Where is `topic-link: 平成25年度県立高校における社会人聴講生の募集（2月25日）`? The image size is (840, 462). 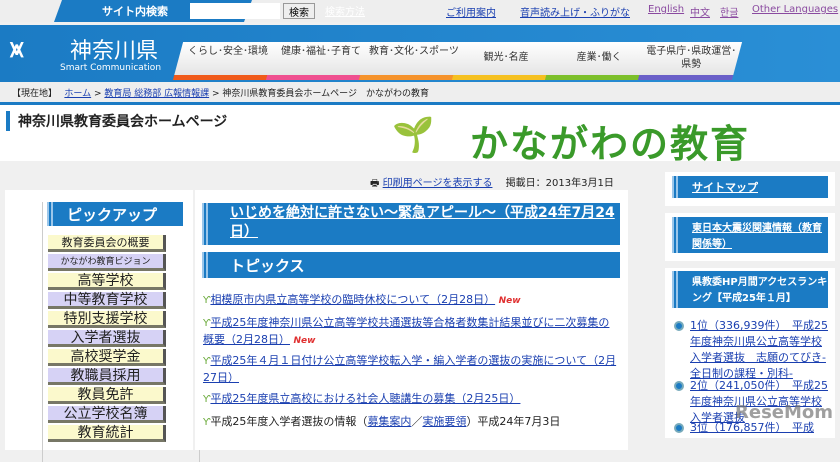 topic-link: 平成25年度県立高校における社会人聴講生の募集（2月25日） is located at coordinates (365, 398).